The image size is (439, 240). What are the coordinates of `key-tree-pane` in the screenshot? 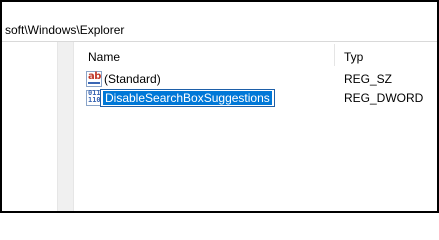 It's located at (29, 126).